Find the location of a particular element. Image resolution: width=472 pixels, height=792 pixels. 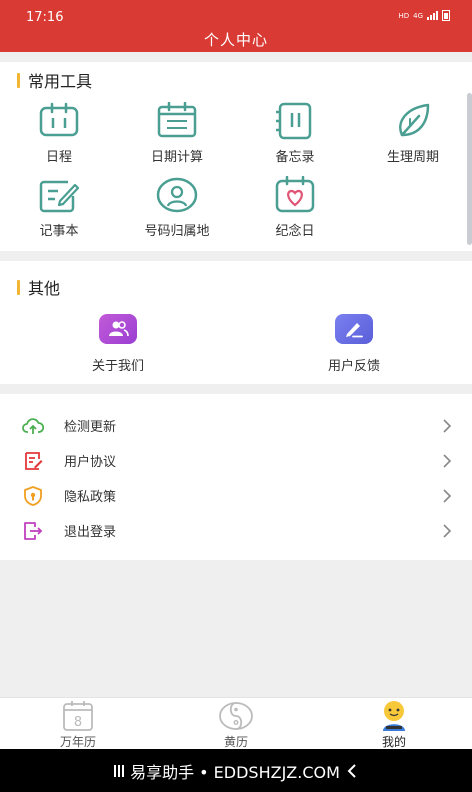

bottom-watermark-bar: 易享助手 • EDDSHZJZ.COM is located at coordinates (236, 770).